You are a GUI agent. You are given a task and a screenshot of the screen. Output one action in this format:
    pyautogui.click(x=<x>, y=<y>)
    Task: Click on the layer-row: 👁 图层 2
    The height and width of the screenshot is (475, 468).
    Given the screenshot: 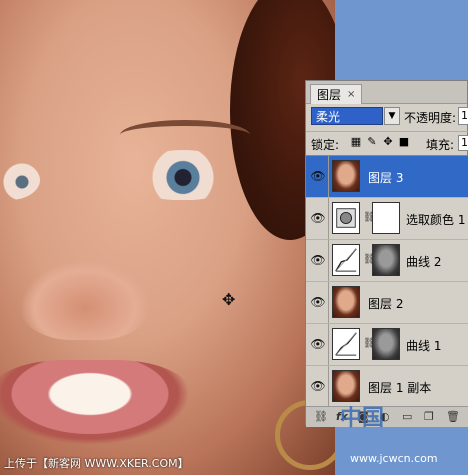 What is the action you would take?
    pyautogui.click(x=387, y=303)
    